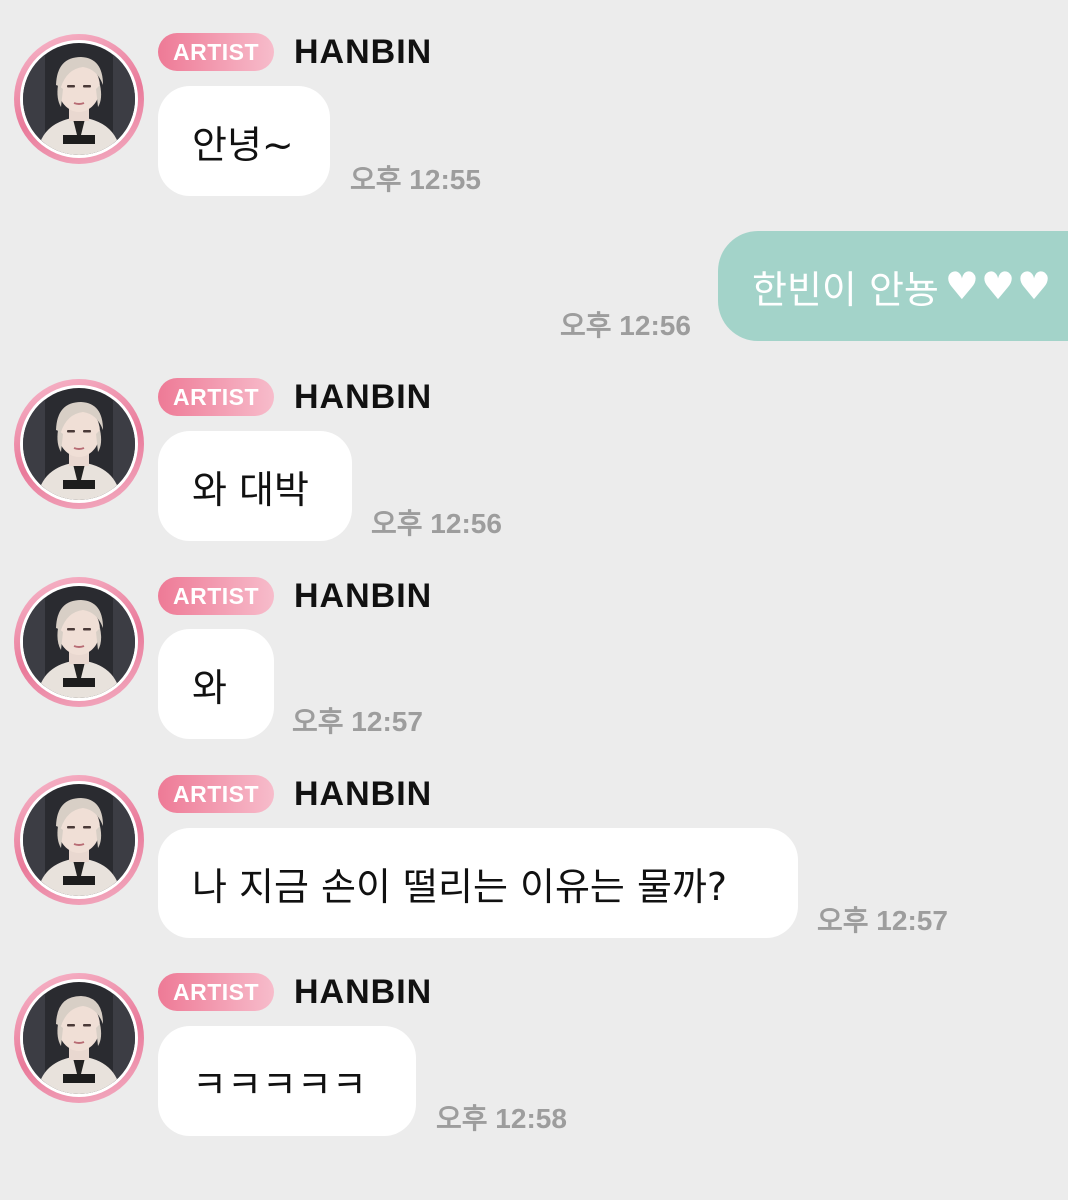  What do you see at coordinates (999, 286) in the screenshot?
I see `heart-icons: ♥♥♥` at bounding box center [999, 286].